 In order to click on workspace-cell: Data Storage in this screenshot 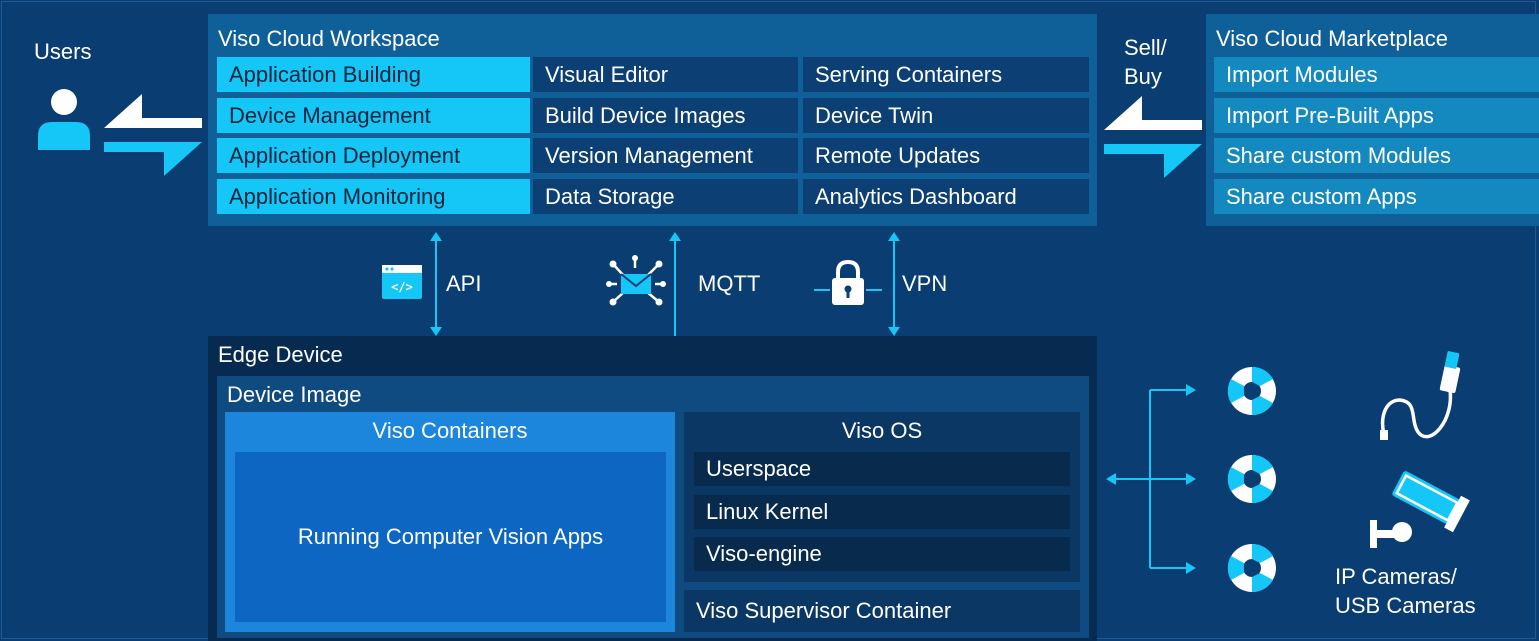, I will do `click(665, 196)`.